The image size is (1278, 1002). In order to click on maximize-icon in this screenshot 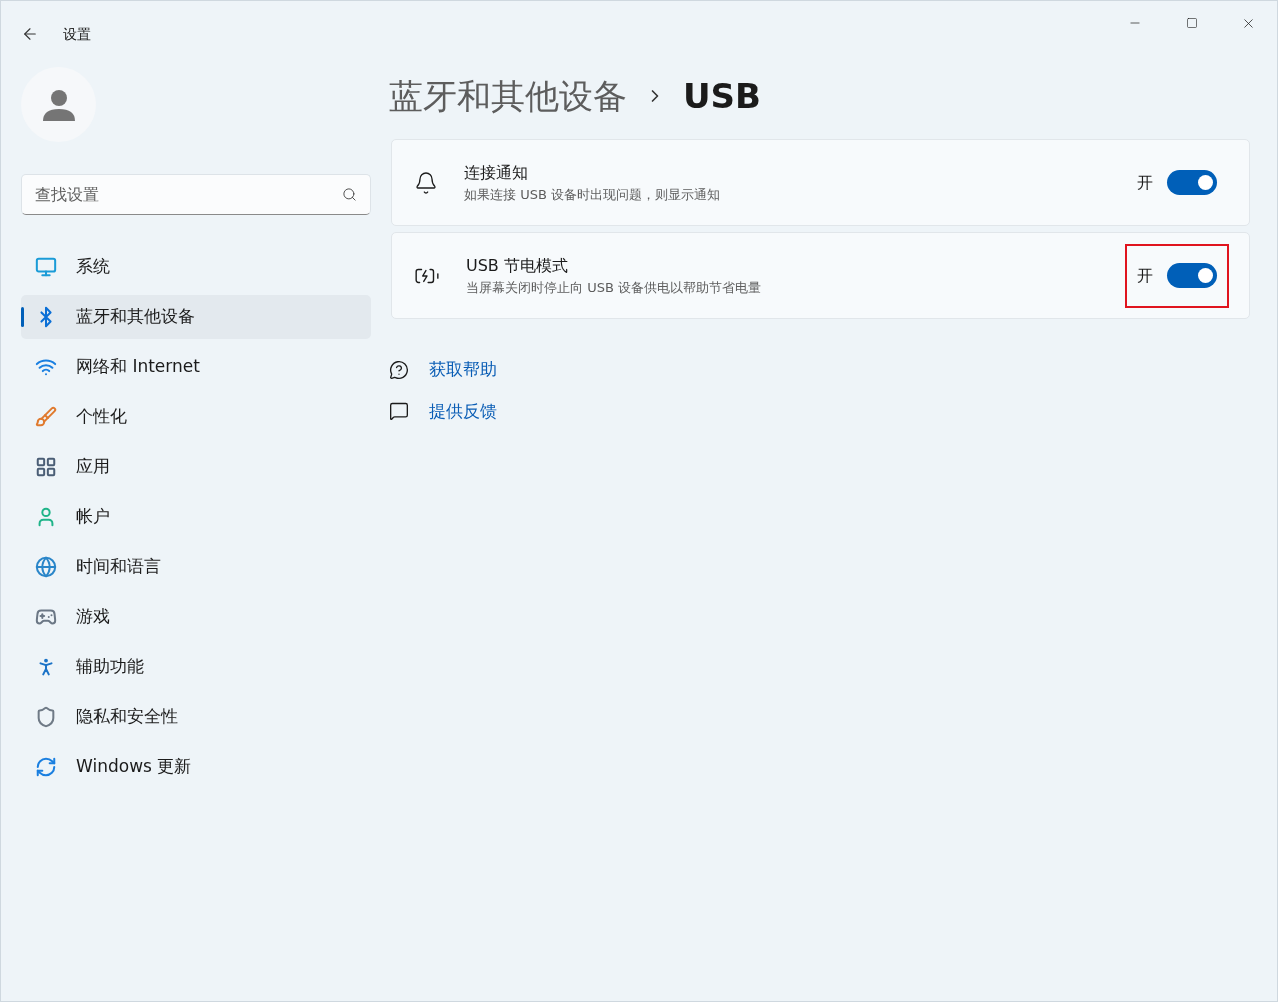, I will do `click(1191, 23)`.